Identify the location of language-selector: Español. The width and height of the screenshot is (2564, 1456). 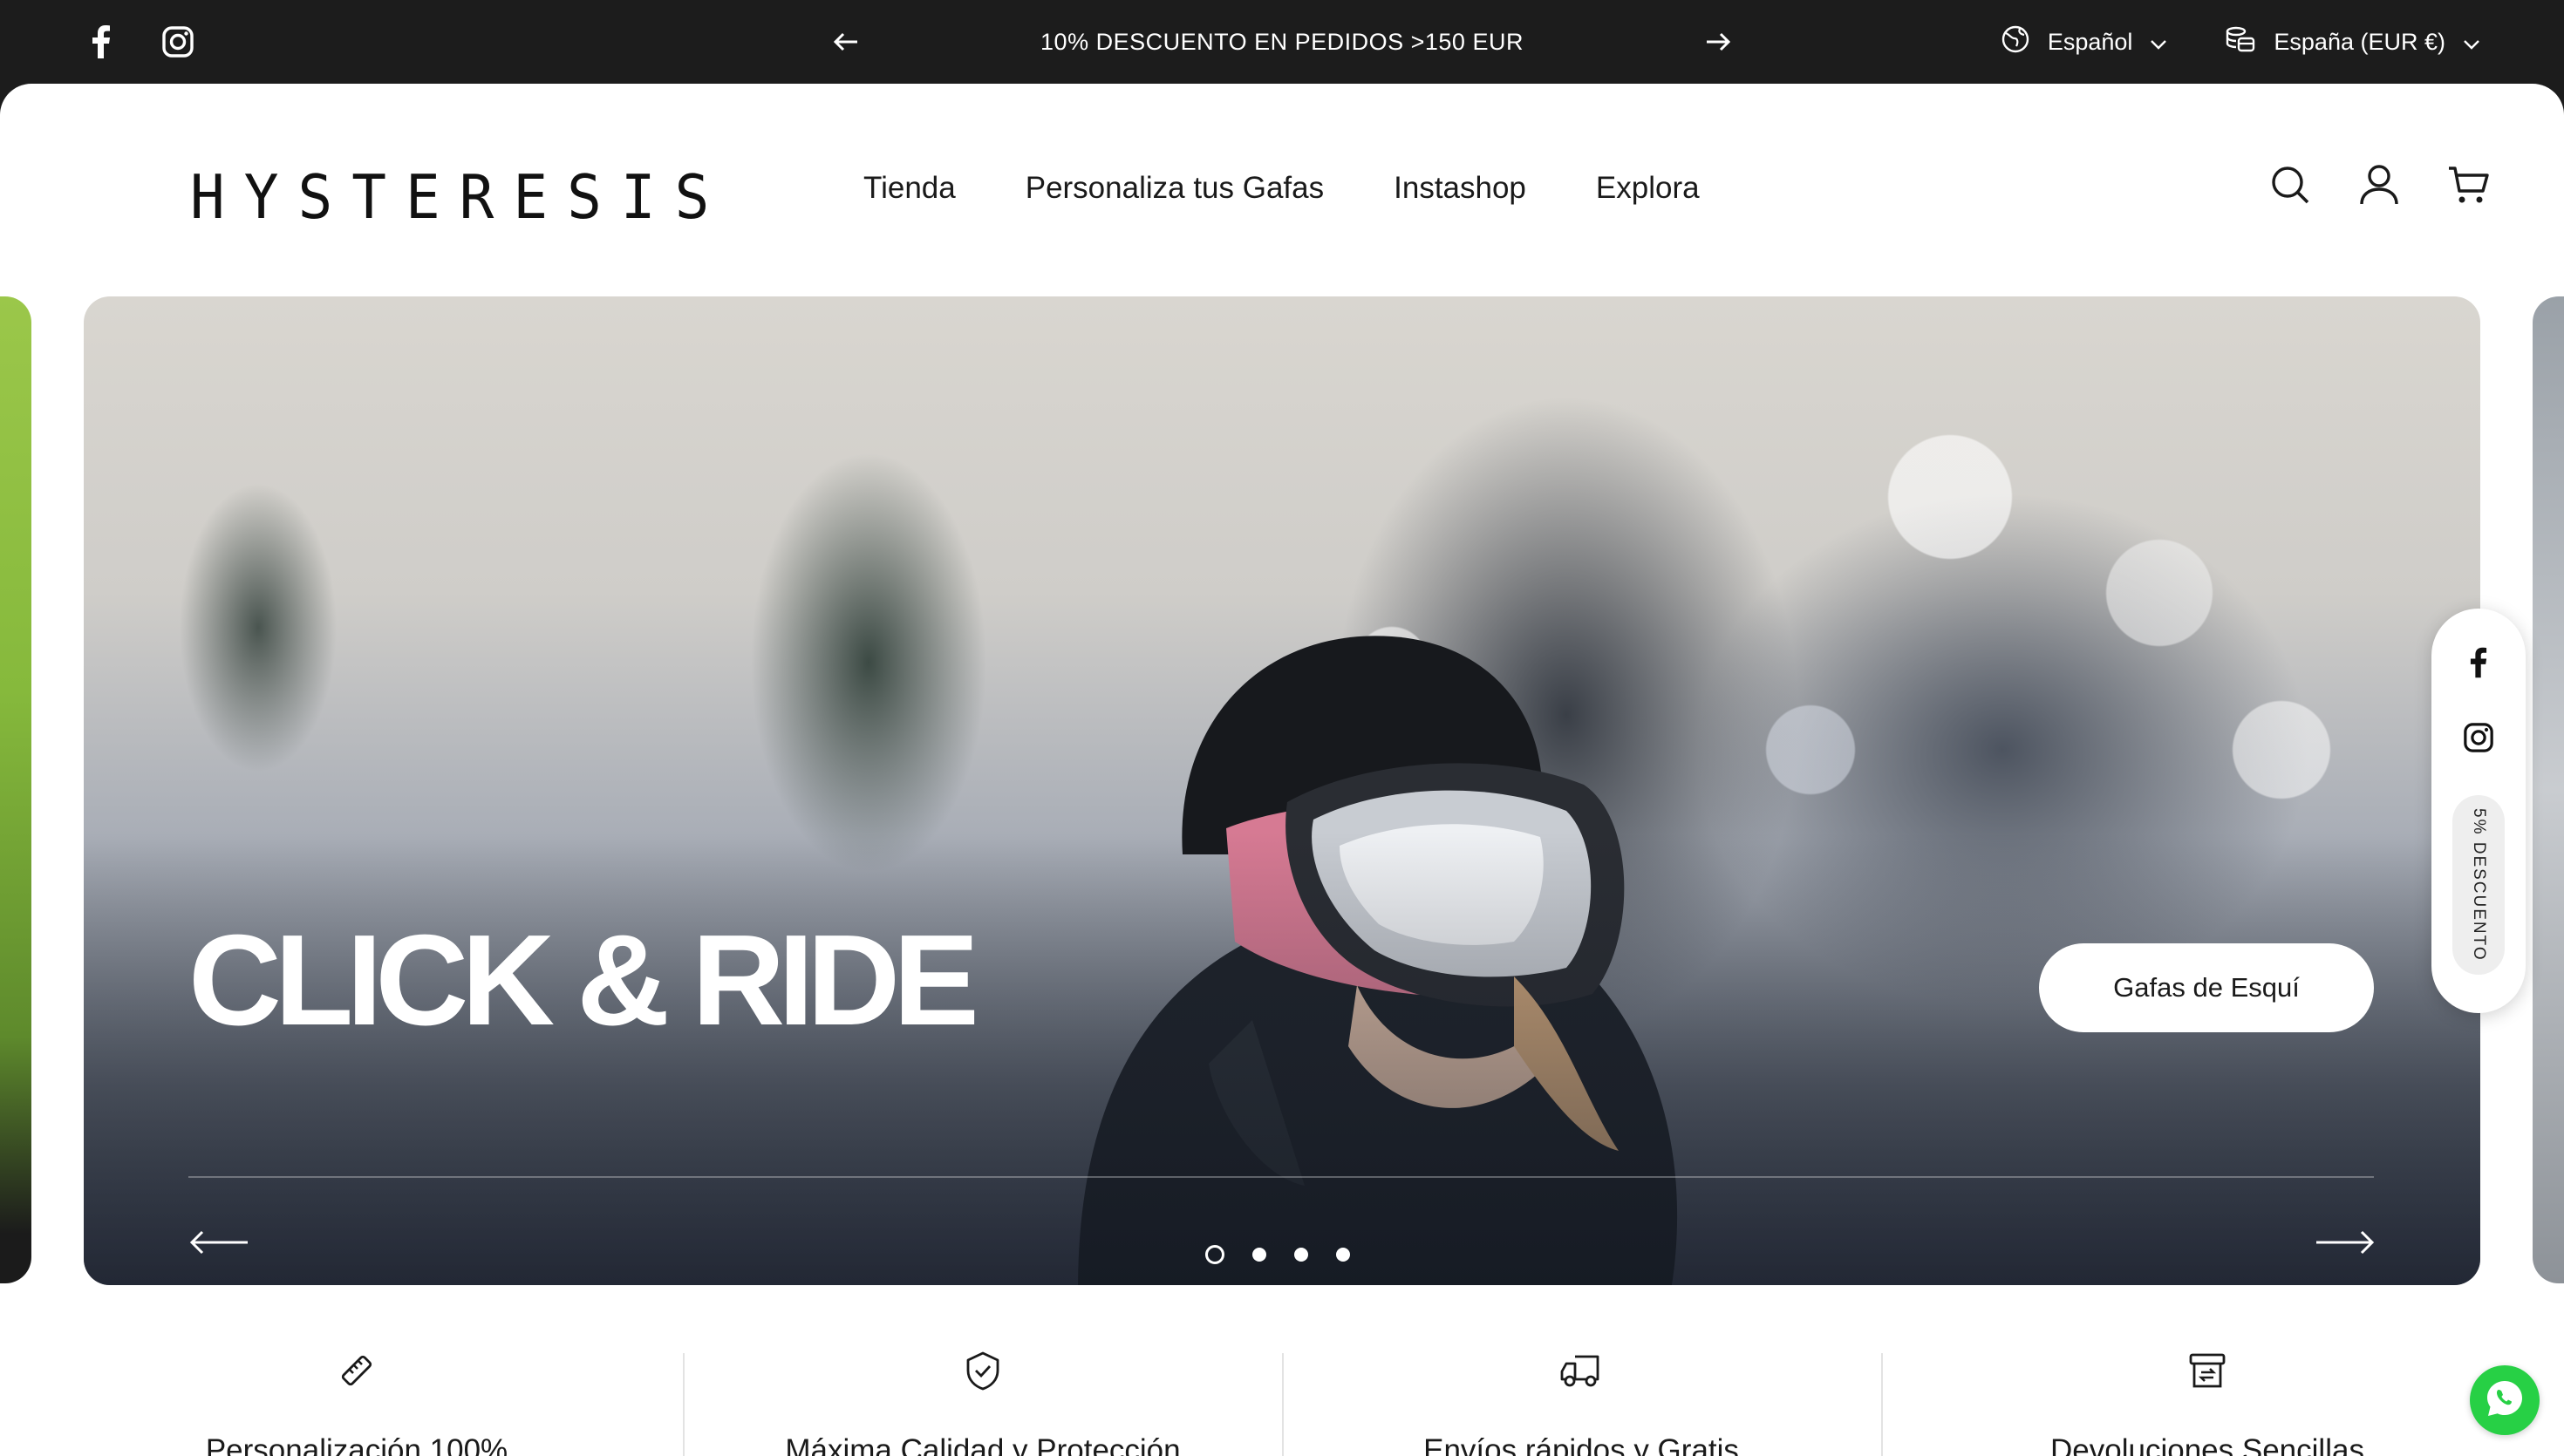
(2084, 42).